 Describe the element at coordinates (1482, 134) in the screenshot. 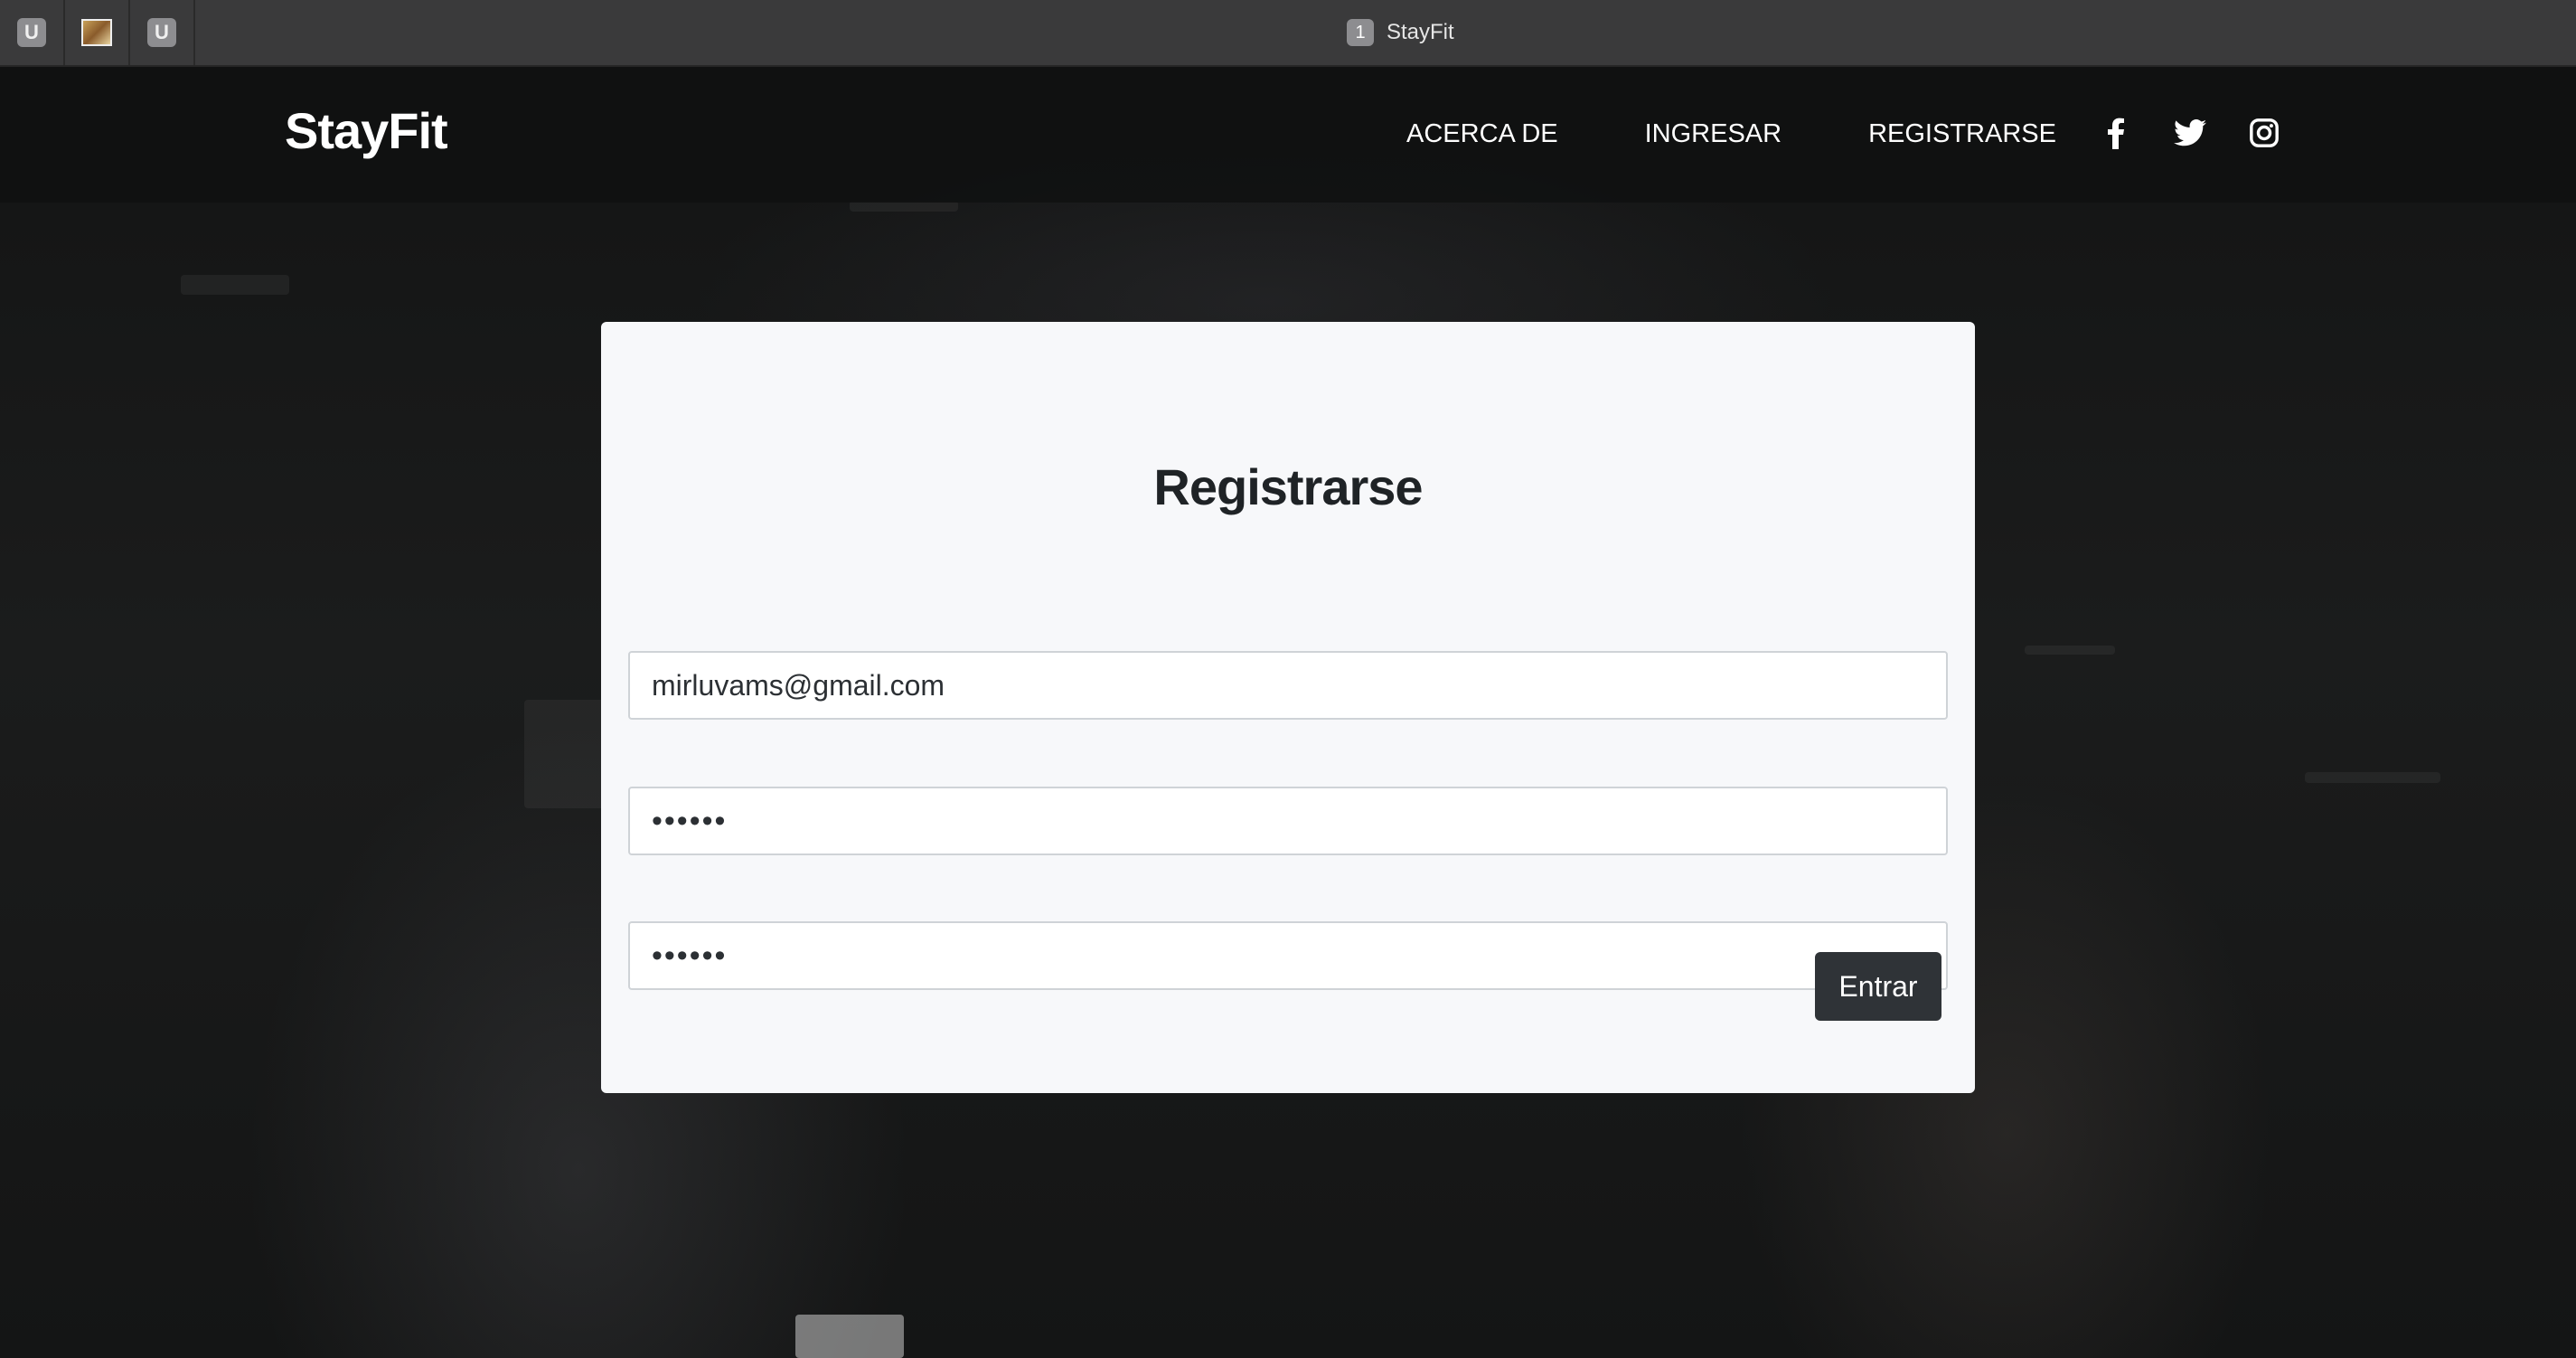

I see `nav-link-acerca-de: ACERCA DE` at that location.